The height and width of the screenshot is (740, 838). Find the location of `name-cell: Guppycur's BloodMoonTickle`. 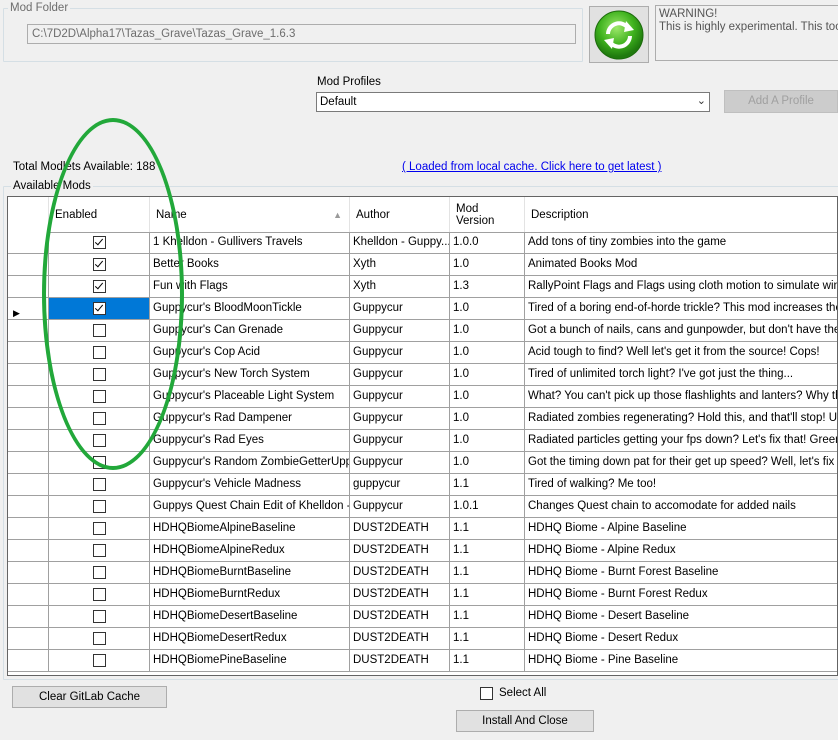

name-cell: Guppycur's BloodMoonTickle is located at coordinates (250, 309).